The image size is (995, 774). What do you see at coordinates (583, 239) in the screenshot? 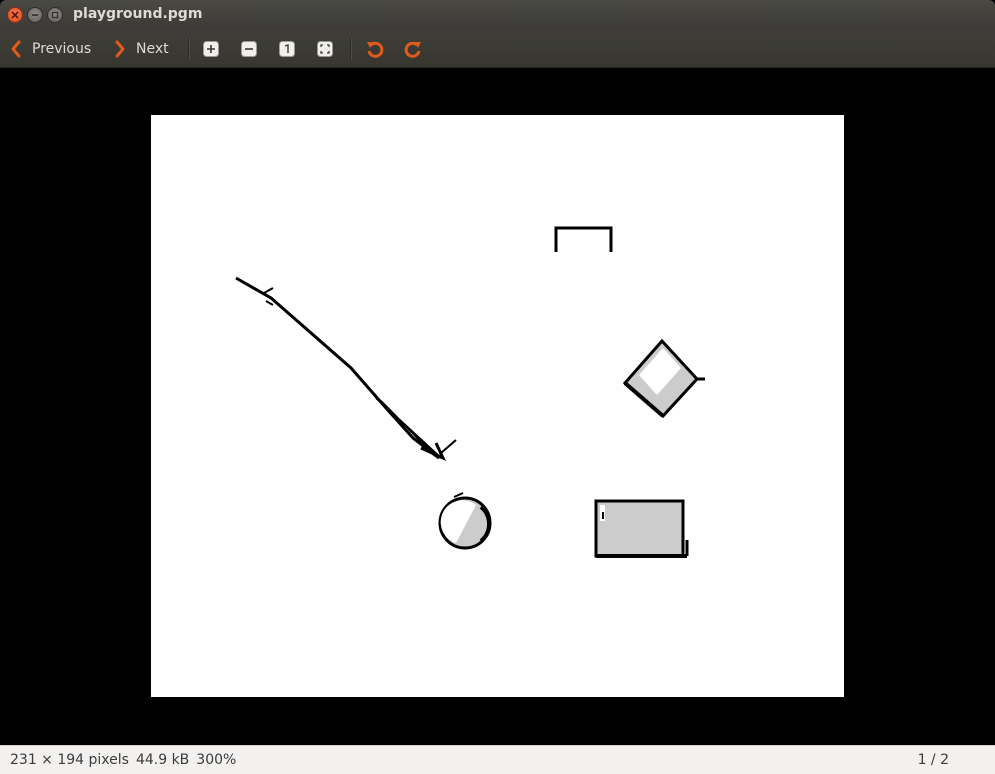
I see `bracket-shape` at bounding box center [583, 239].